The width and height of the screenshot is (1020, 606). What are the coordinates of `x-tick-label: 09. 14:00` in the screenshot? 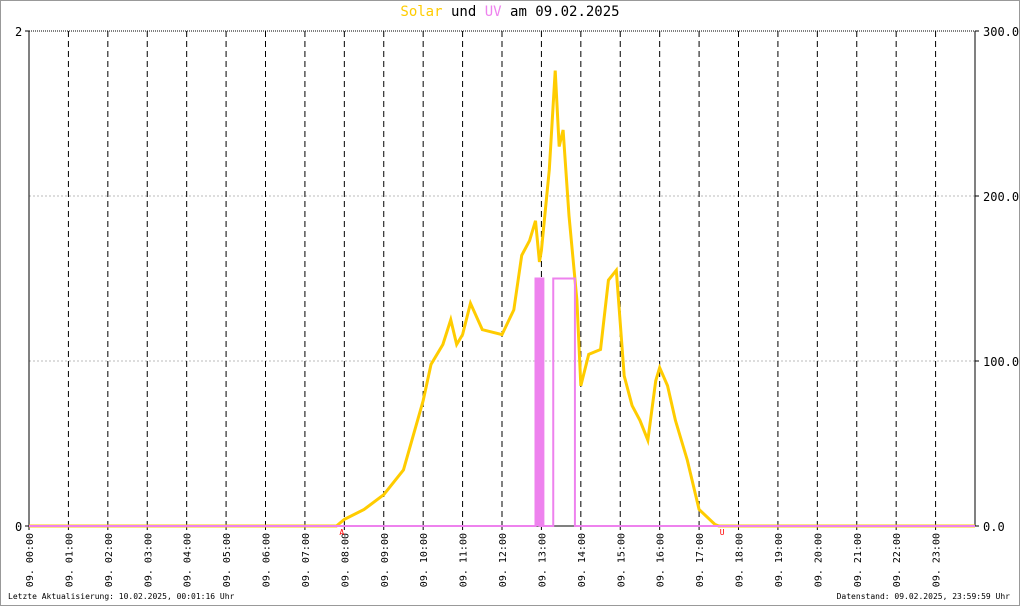 It's located at (582, 560).